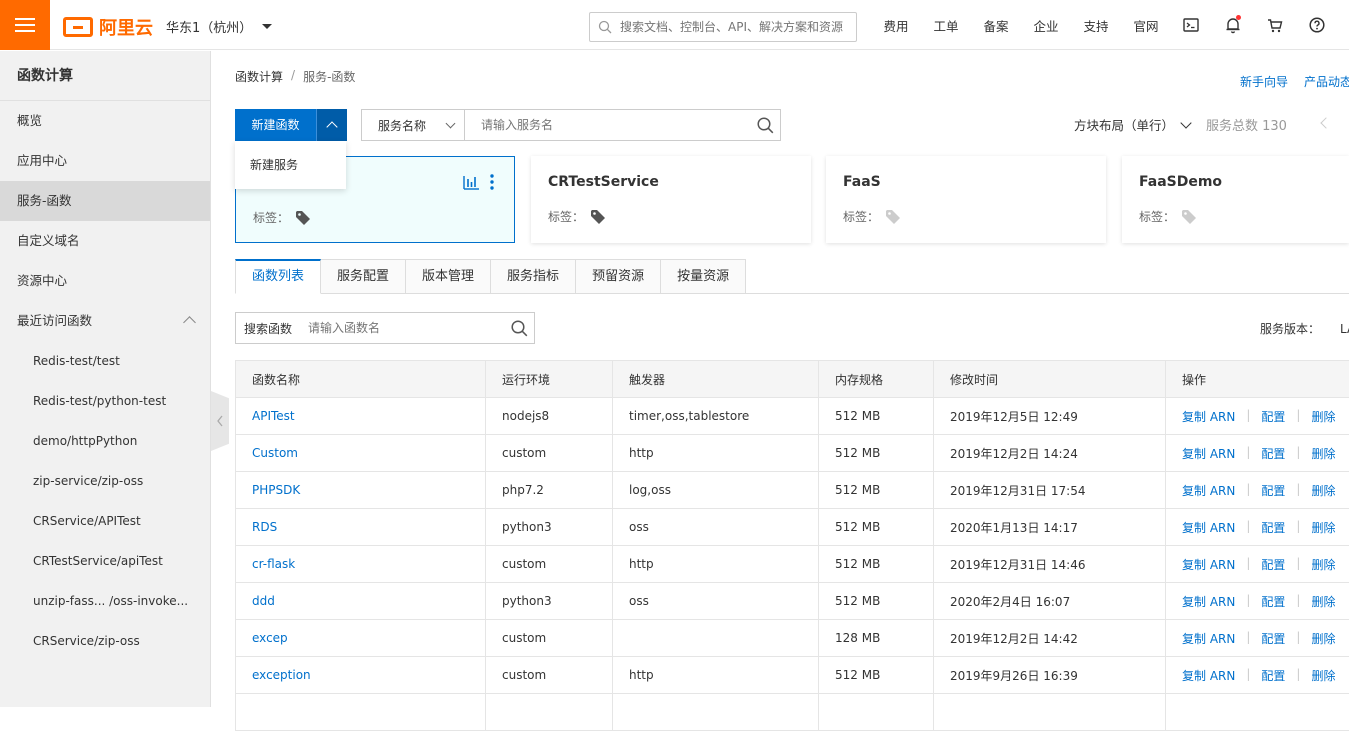 This screenshot has width=1349, height=731. What do you see at coordinates (1264, 81) in the screenshot?
I see `guide-link: 新手向导` at bounding box center [1264, 81].